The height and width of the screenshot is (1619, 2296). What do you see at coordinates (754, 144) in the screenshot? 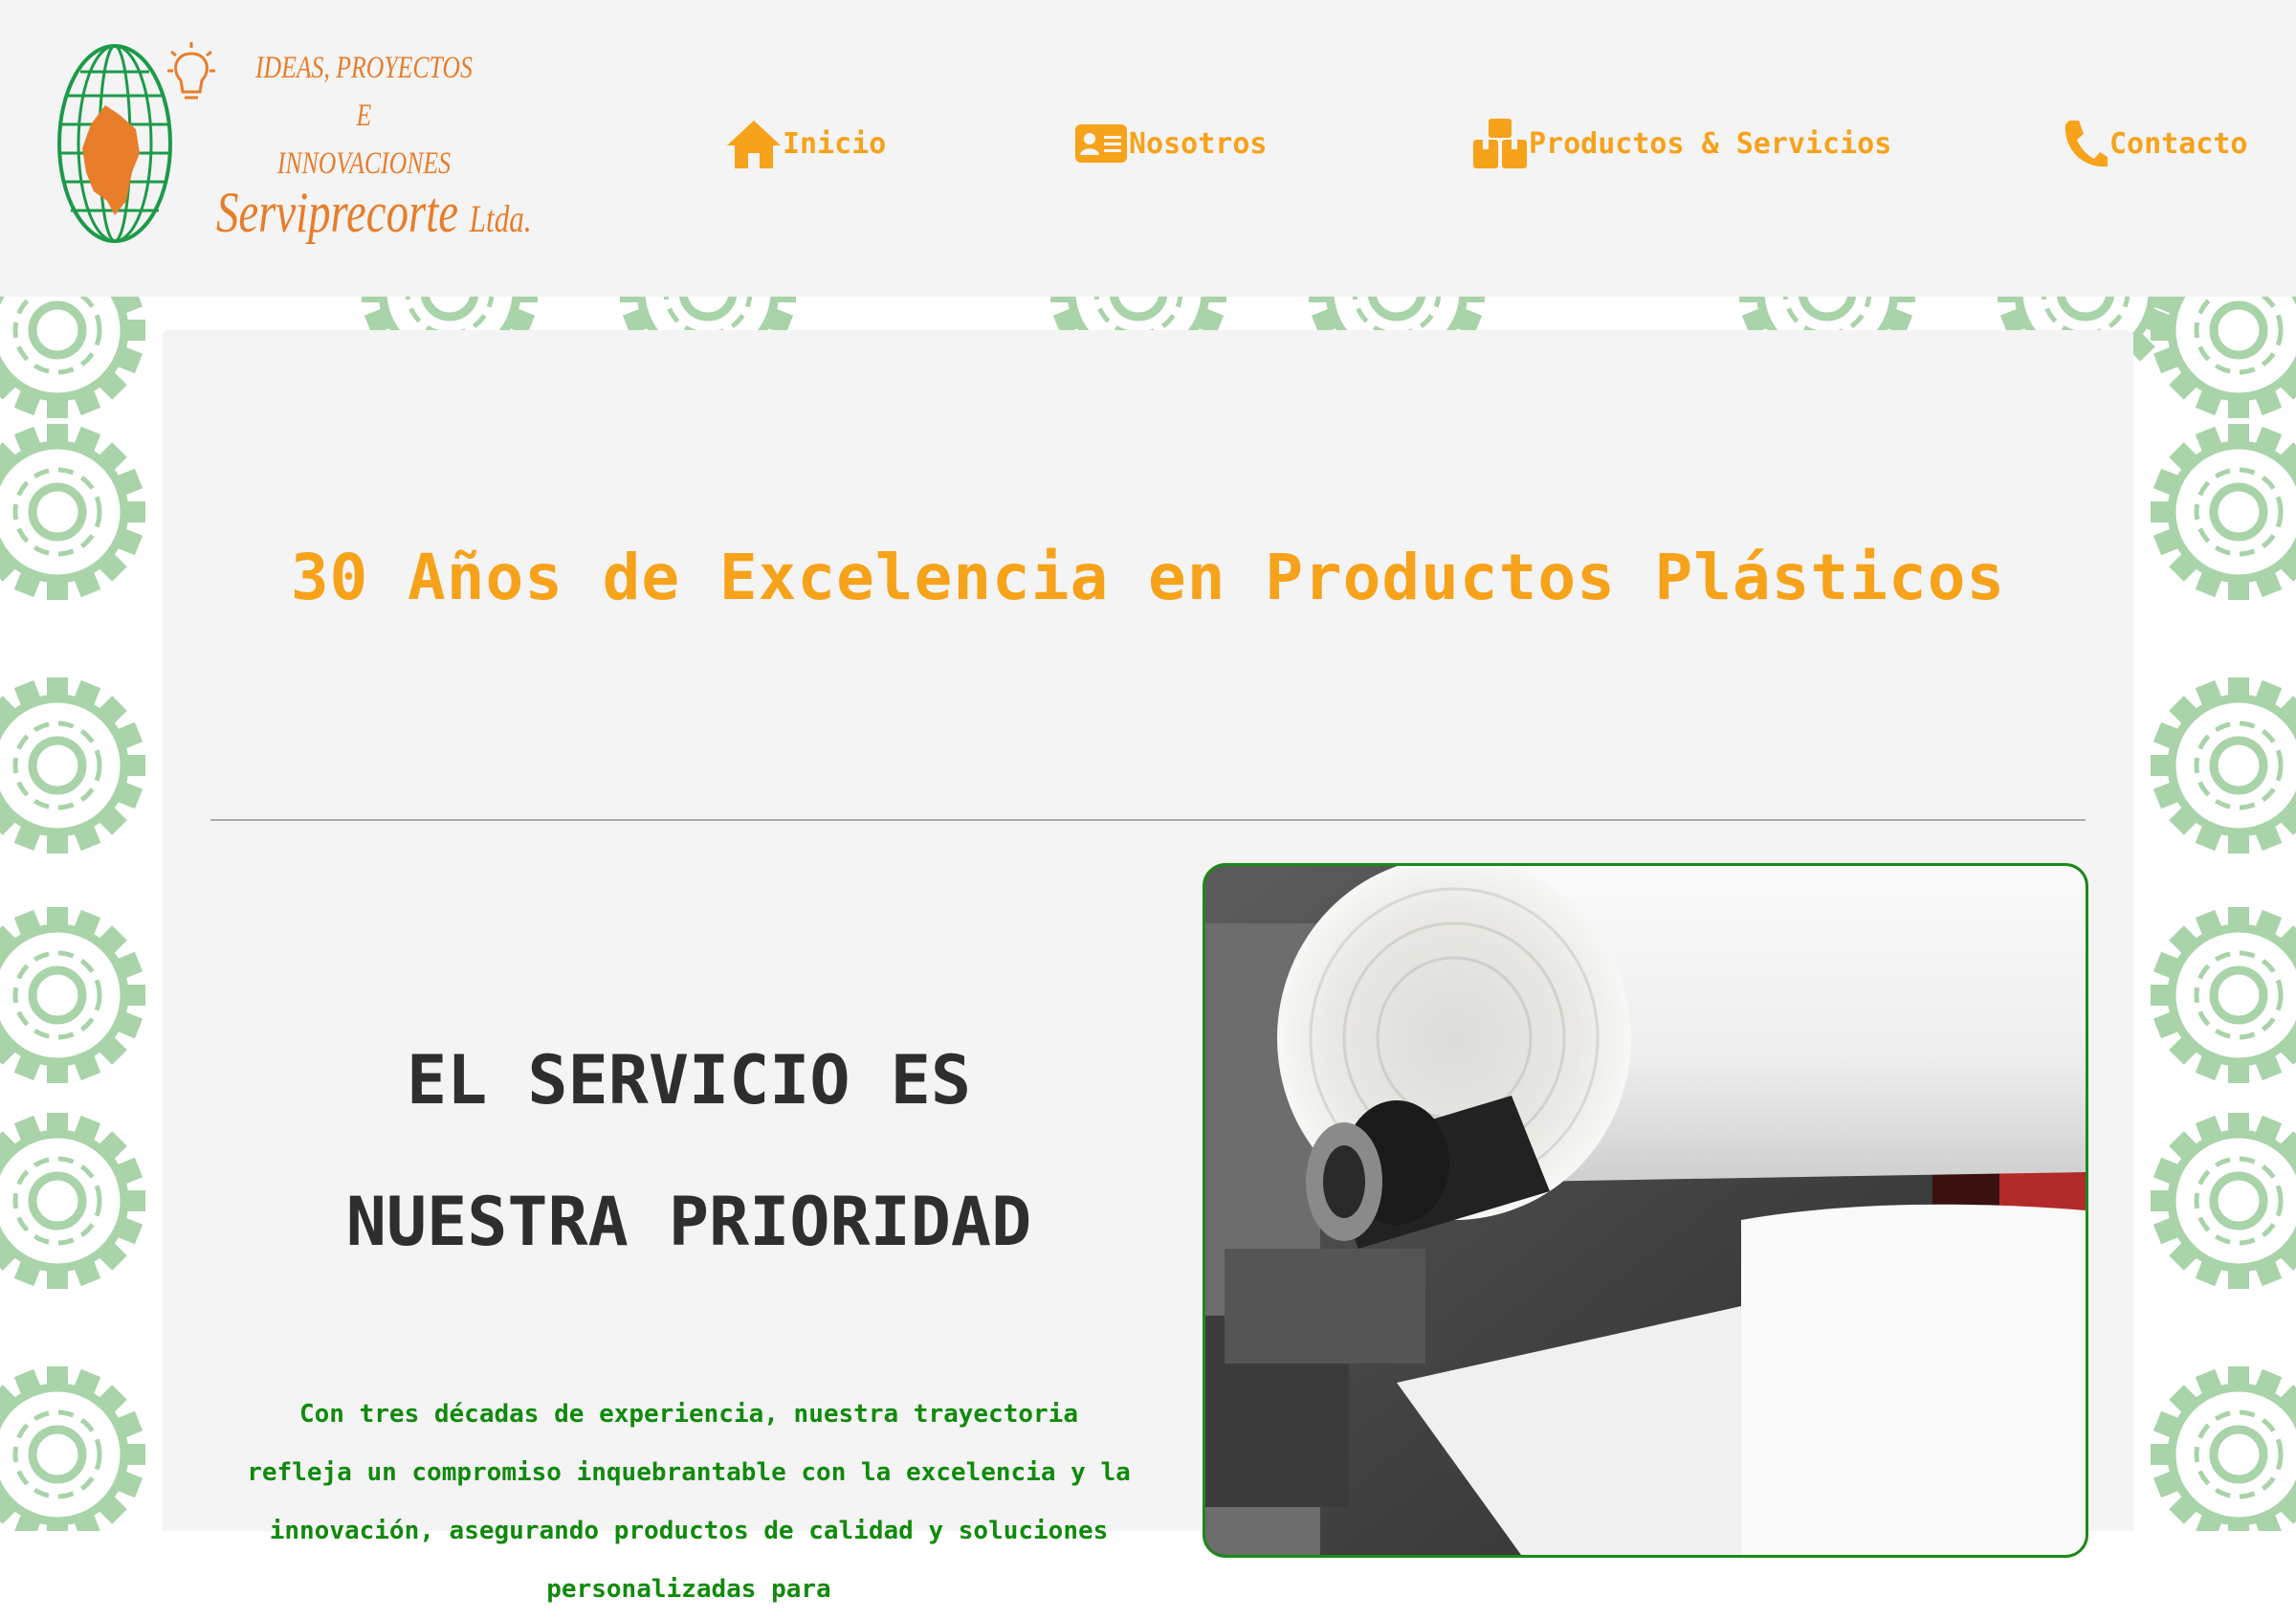
I see `home-icon` at bounding box center [754, 144].